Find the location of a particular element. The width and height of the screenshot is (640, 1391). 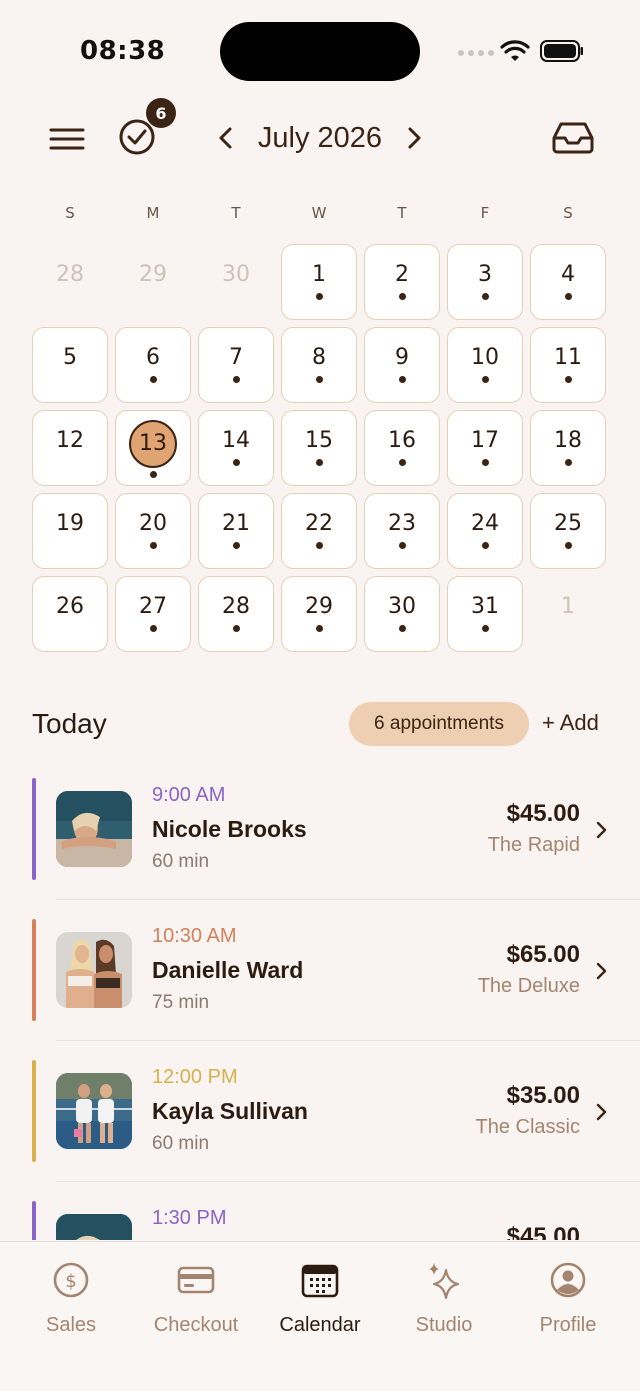

today-title: Today is located at coordinates (69, 723).